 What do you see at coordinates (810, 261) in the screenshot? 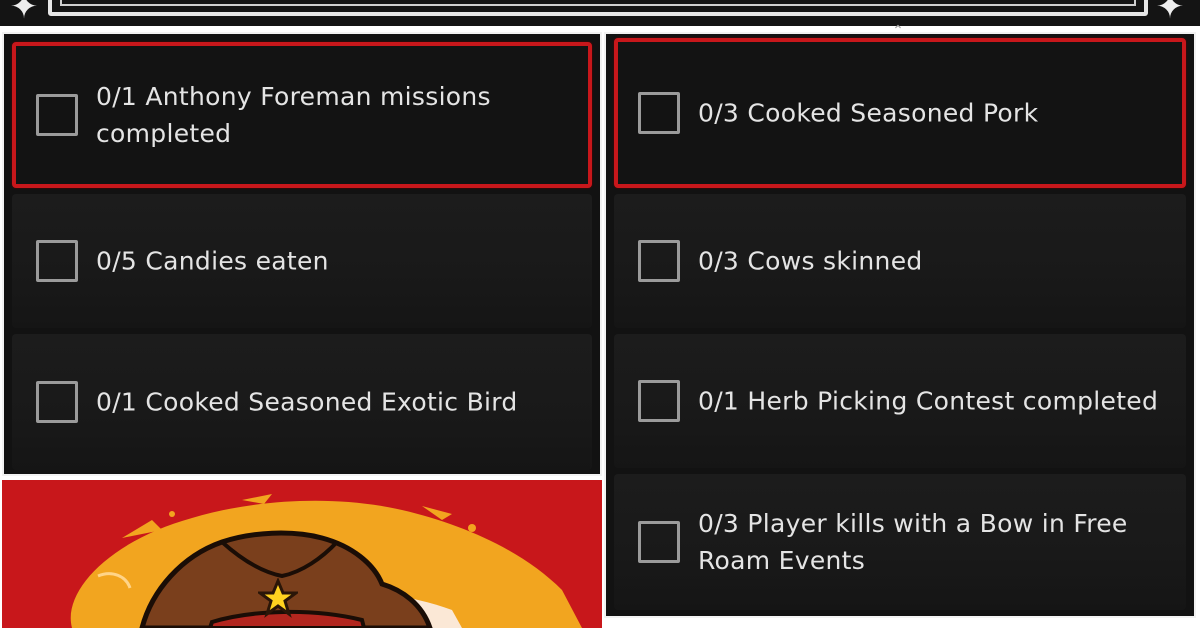
I see `challenge-label: 0/3 Cows skinned` at bounding box center [810, 261].